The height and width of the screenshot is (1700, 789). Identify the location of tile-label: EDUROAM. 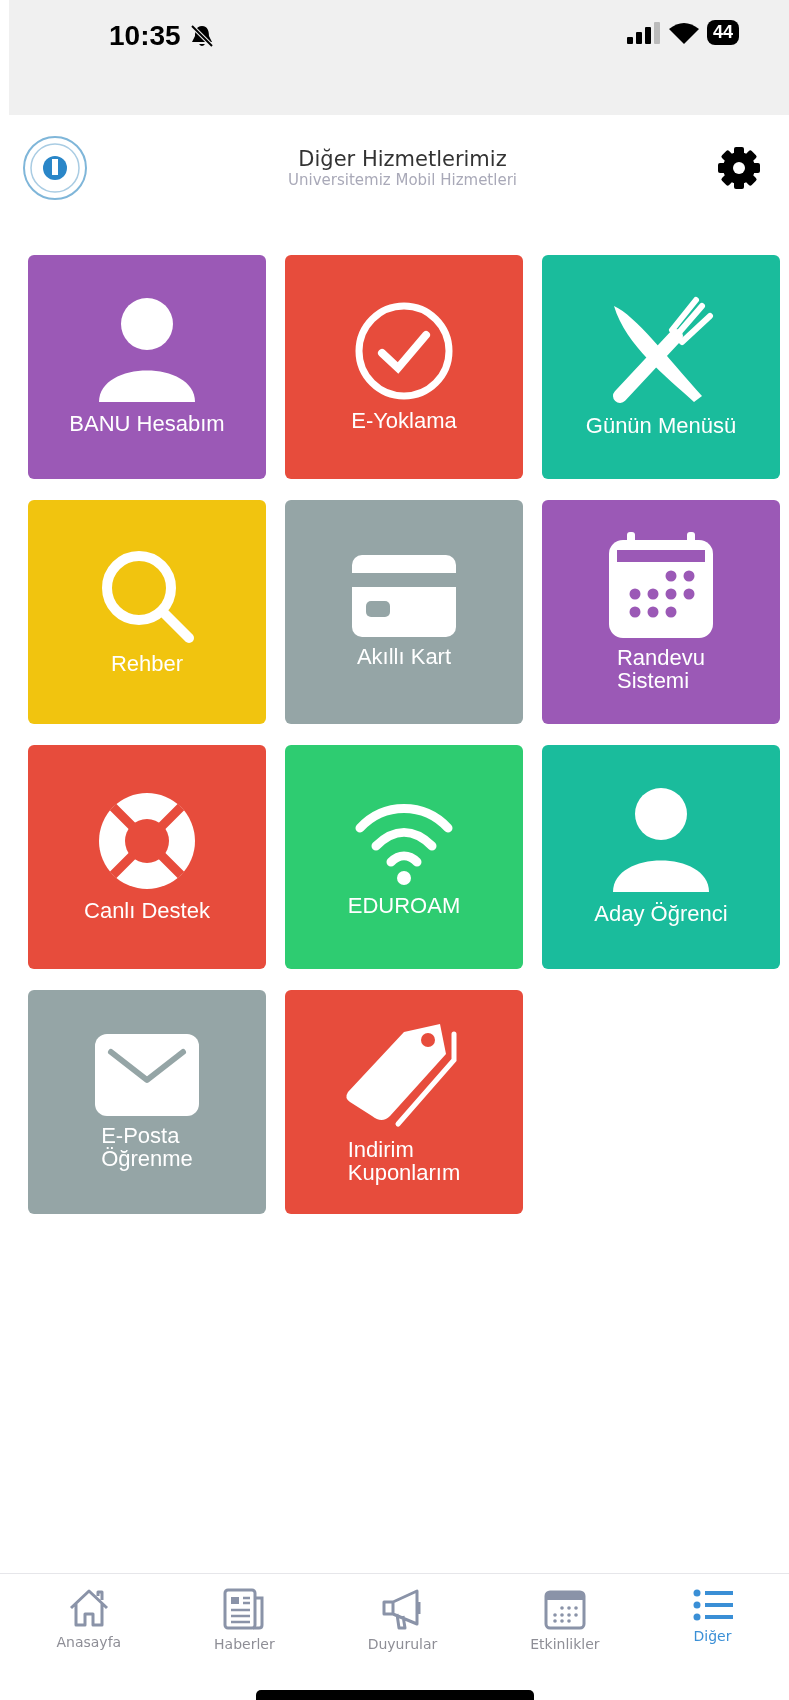
(404, 906).